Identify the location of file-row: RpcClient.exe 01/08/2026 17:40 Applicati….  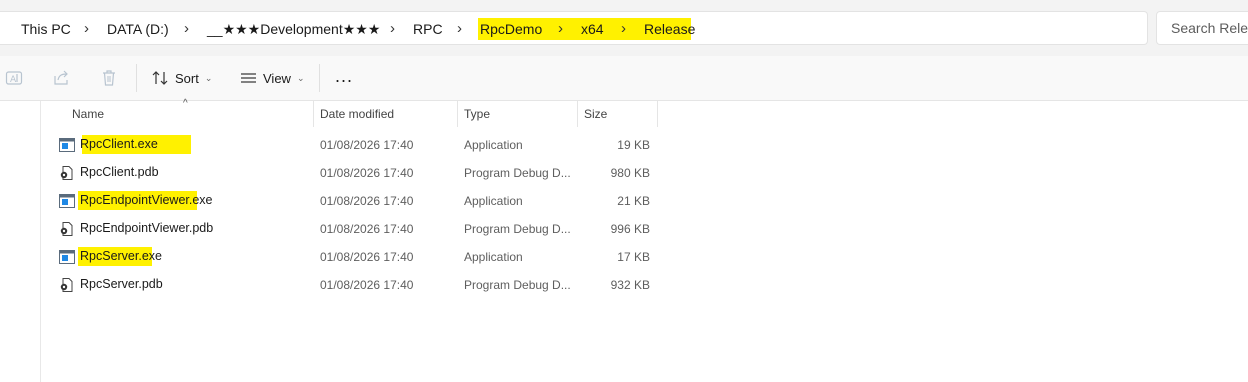
(351, 145).